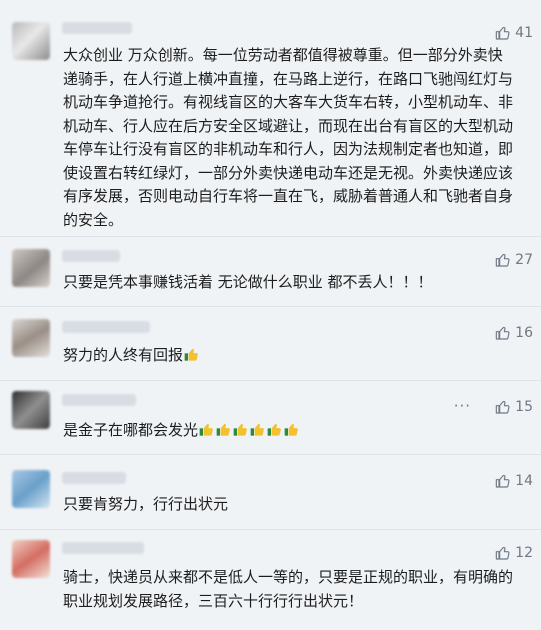 Image resolution: width=541 pixels, height=630 pixels. What do you see at coordinates (270, 491) in the screenshot?
I see `comment-item: 14 只要肯努力，行行出状元` at bounding box center [270, 491].